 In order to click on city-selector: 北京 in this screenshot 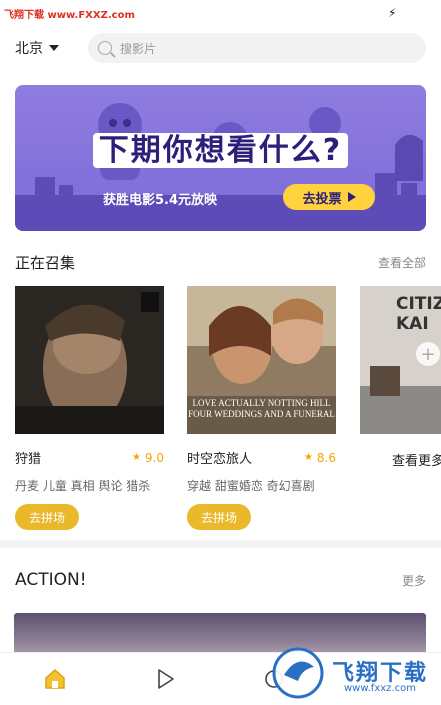, I will do `click(37, 48)`.